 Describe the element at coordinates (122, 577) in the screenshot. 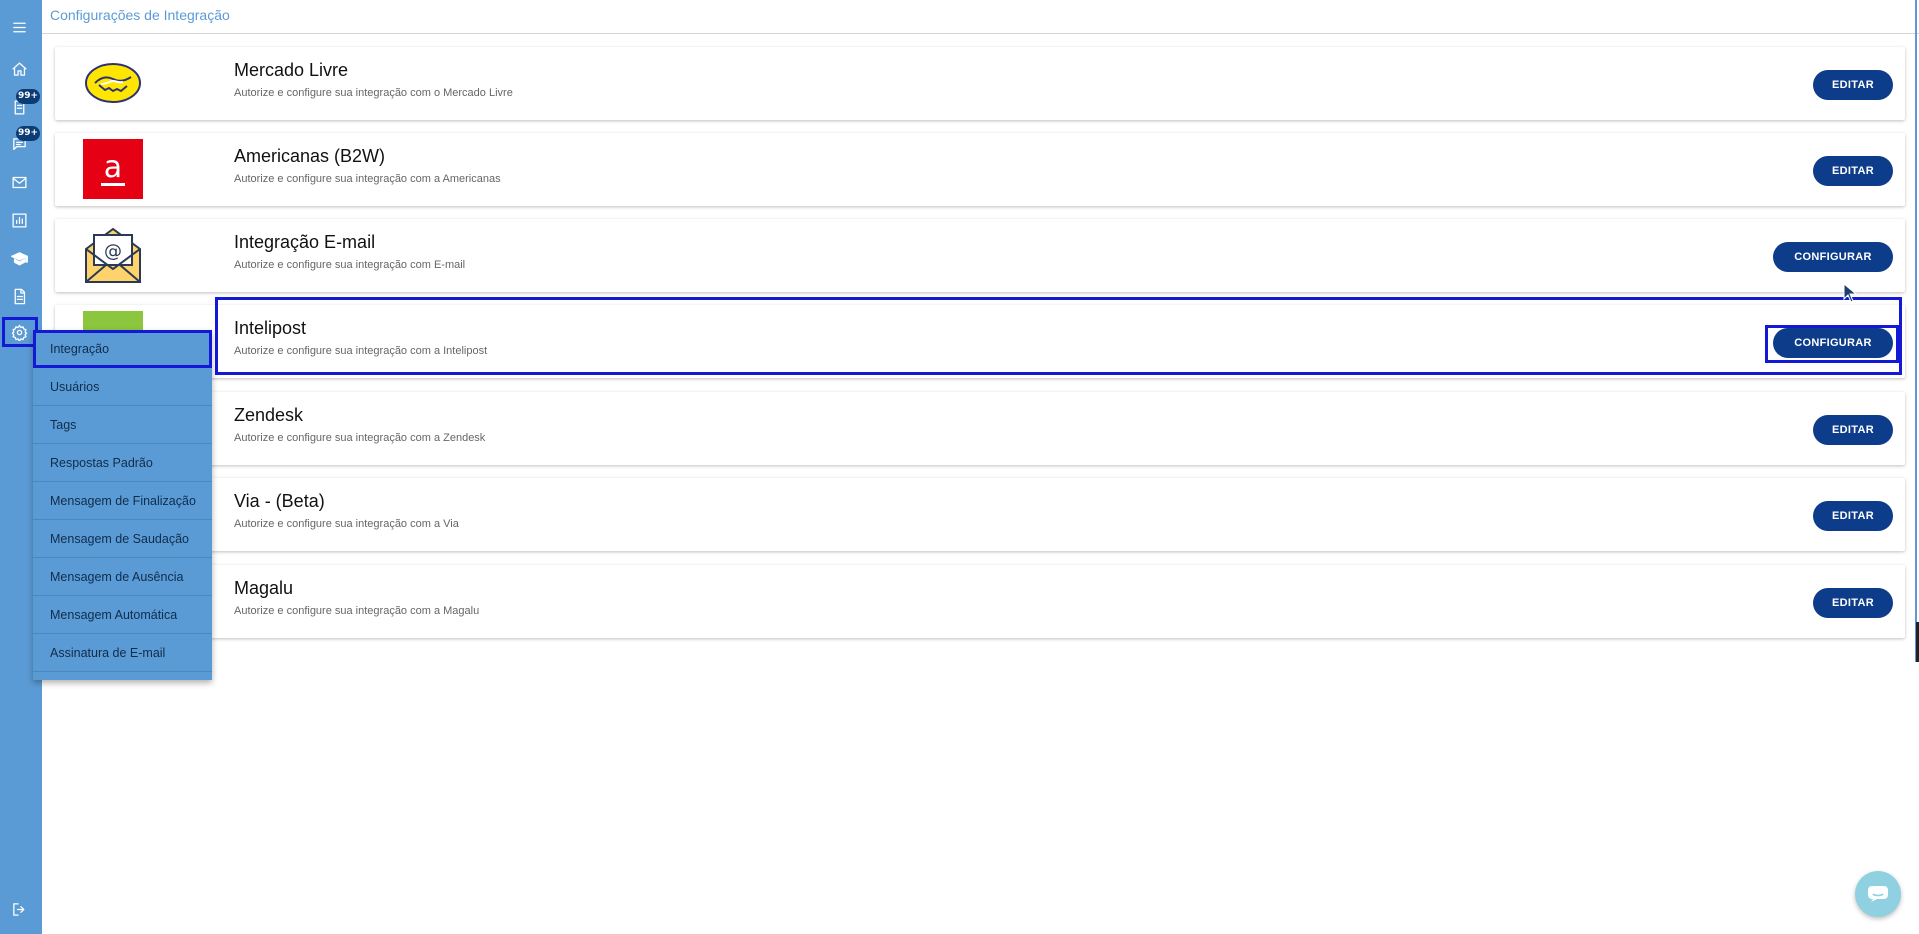

I see `menu-item-mensagem-ausencia: Mensagem de Ausência` at that location.